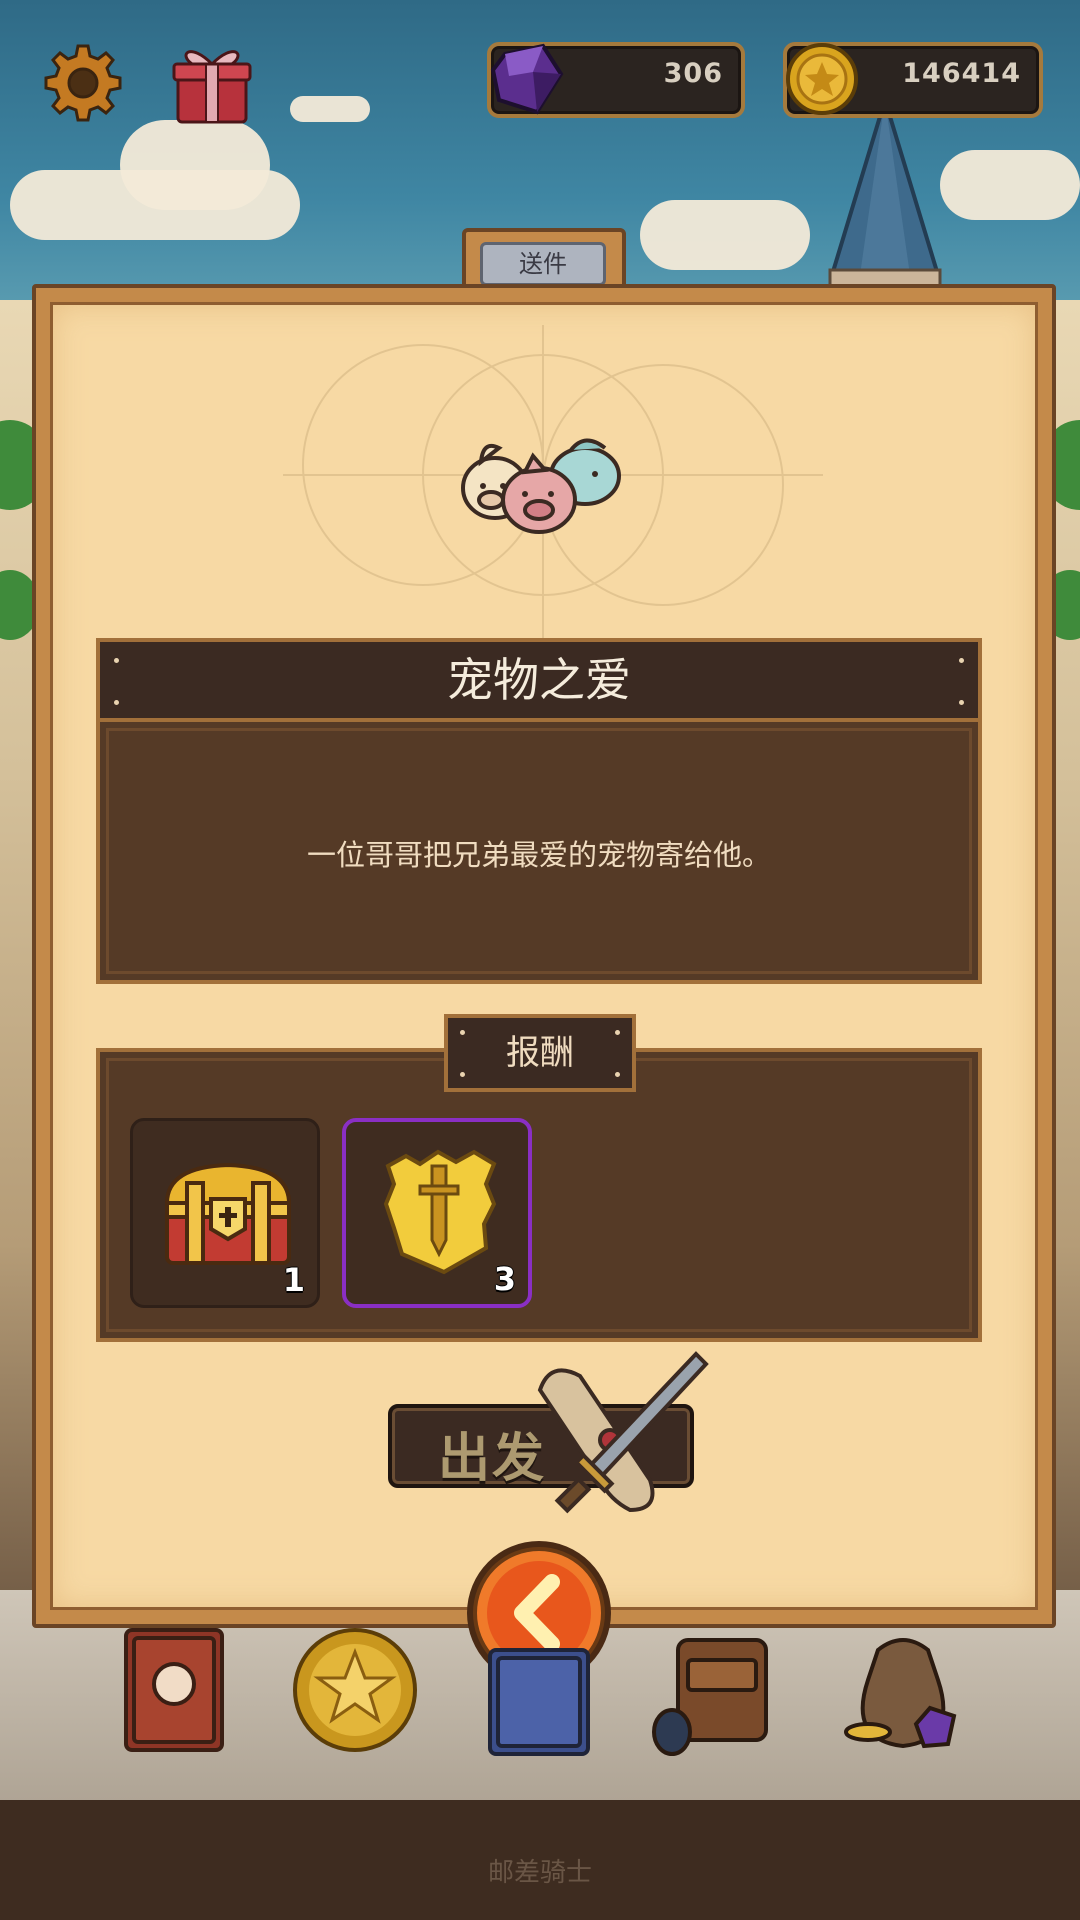  What do you see at coordinates (539, 1873) in the screenshot?
I see `app-title: 邮差骑士` at bounding box center [539, 1873].